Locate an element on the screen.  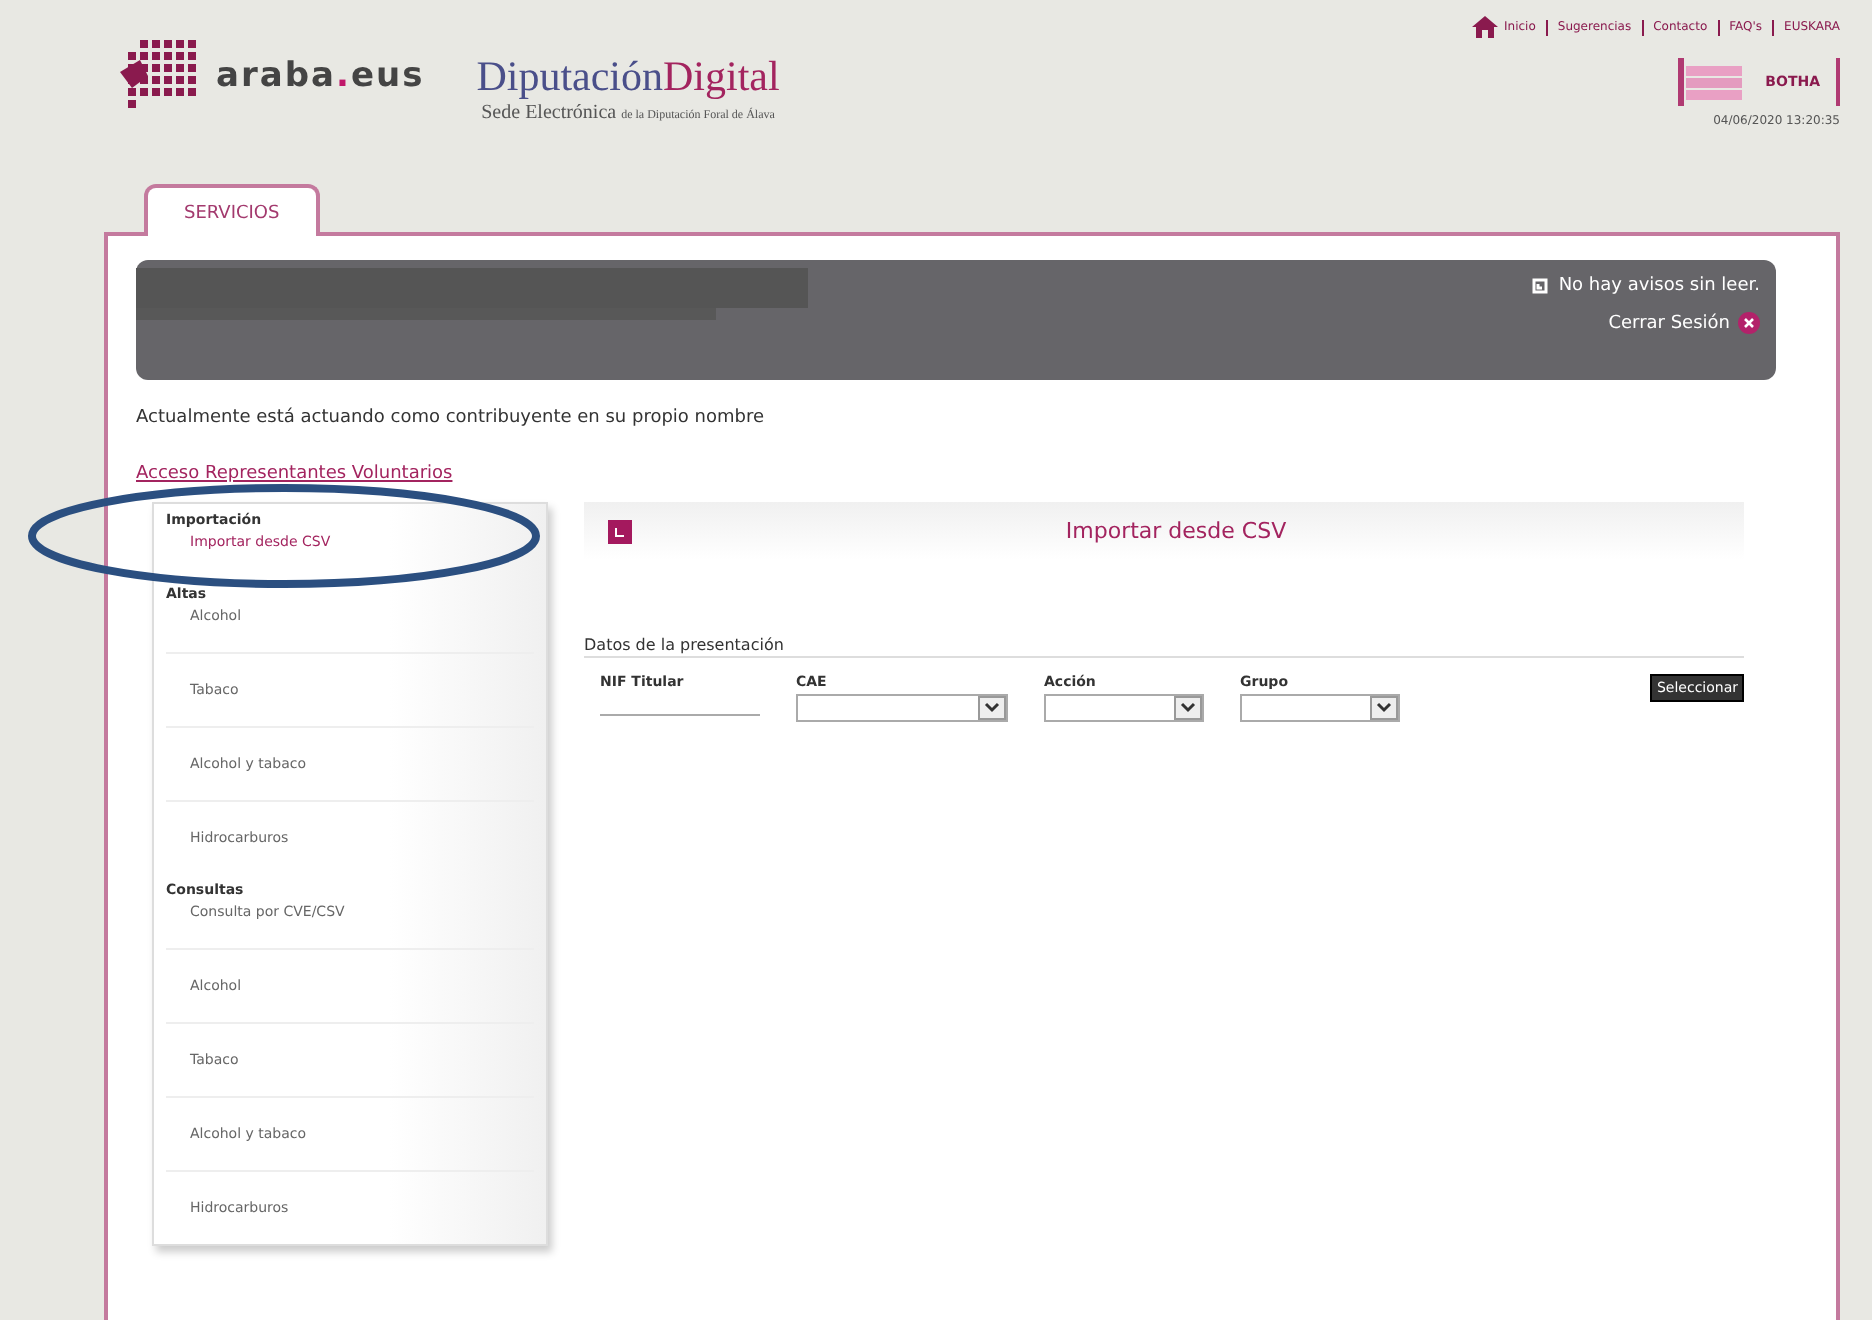
section-title: Datos de la presentación is located at coordinates (1164, 647).